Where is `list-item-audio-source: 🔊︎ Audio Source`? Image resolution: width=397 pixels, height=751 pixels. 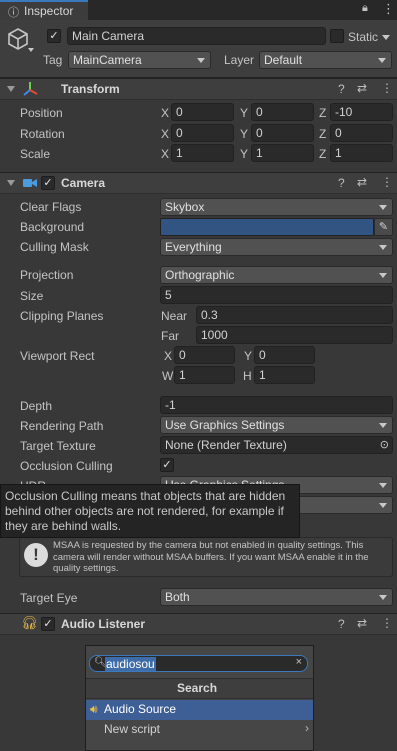
list-item-audio-source: 🔊︎ Audio Source is located at coordinates (199, 710).